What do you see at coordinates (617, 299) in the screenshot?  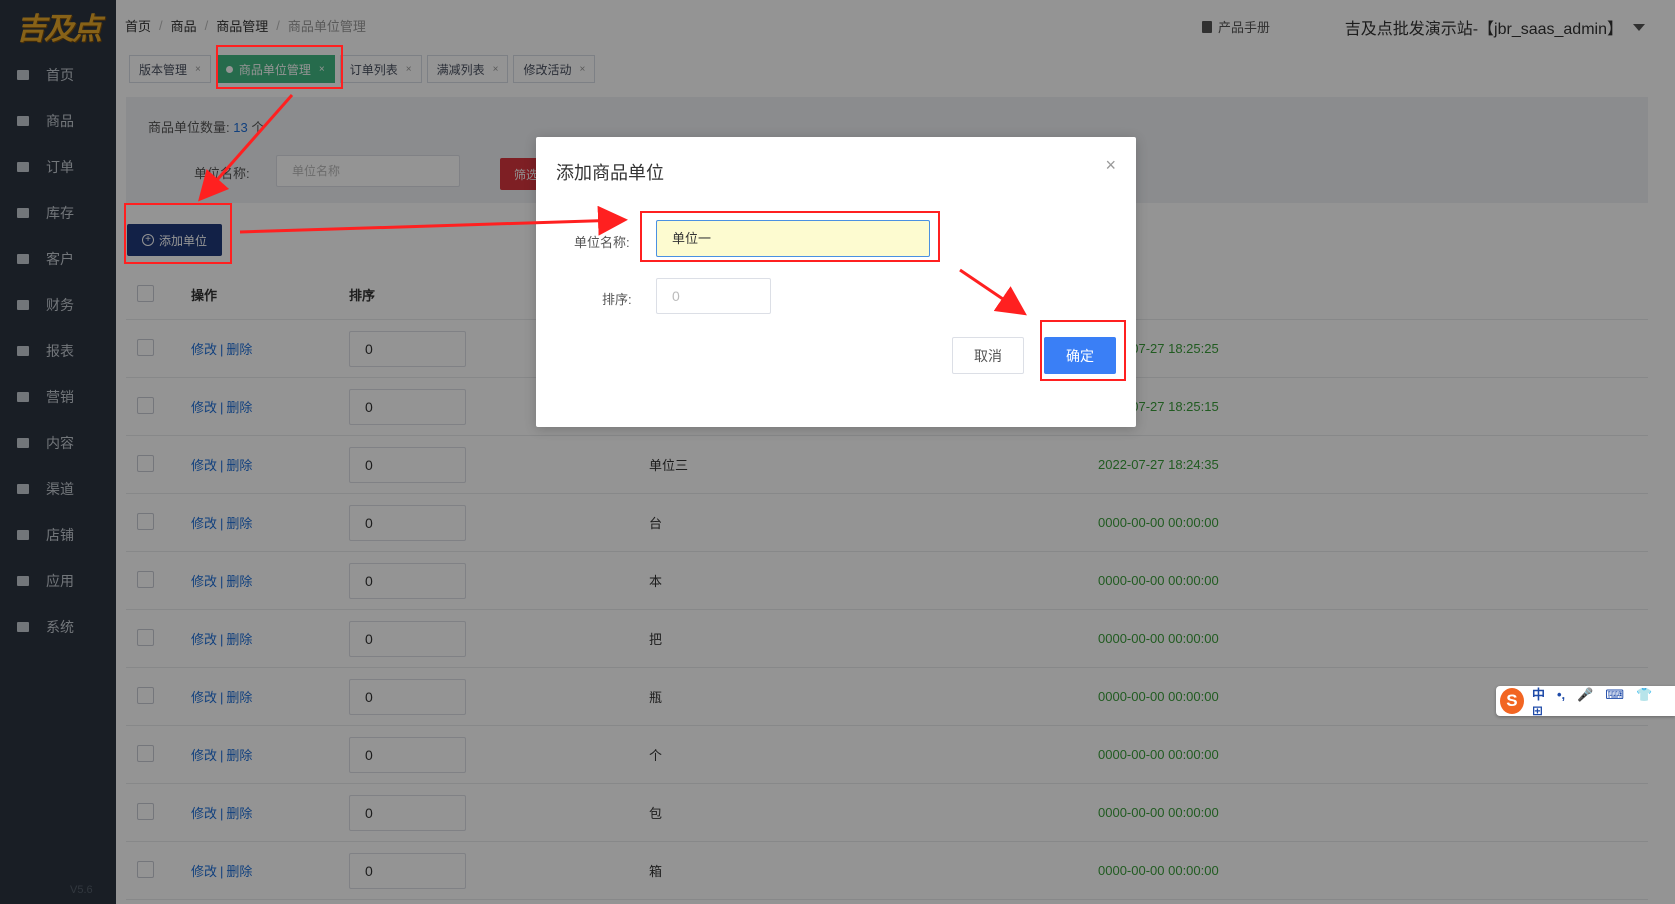 I see `sort-label: 排序:` at bounding box center [617, 299].